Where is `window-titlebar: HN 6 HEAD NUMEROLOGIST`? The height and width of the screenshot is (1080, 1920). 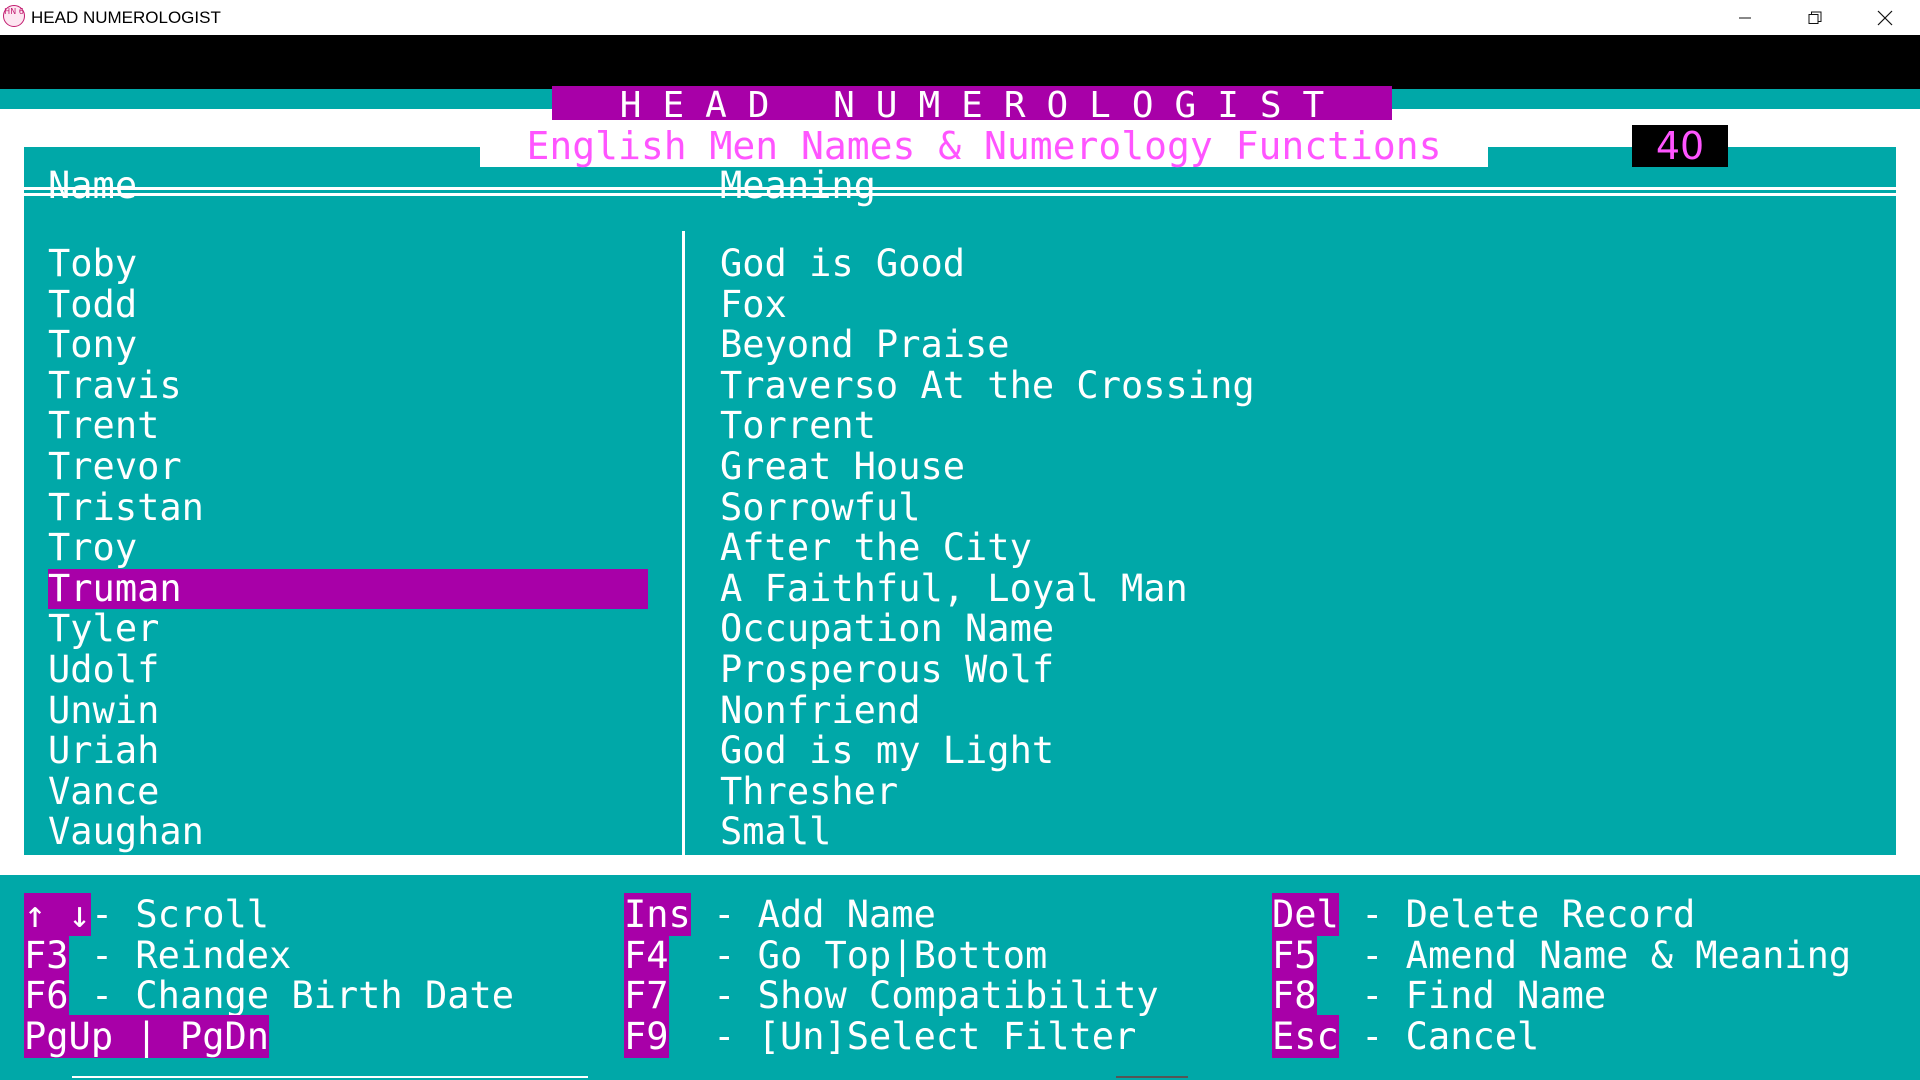
window-titlebar: HN 6 HEAD NUMEROLOGIST is located at coordinates (960, 17).